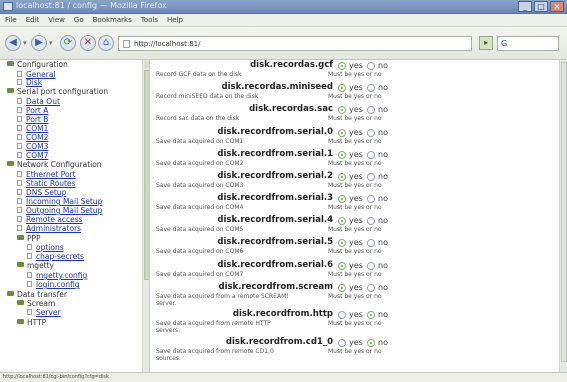 Image resolution: width=567 pixels, height=382 pixels. What do you see at coordinates (295, 43) in the screenshot?
I see `url-bar: http://localhost:81/` at bounding box center [295, 43].